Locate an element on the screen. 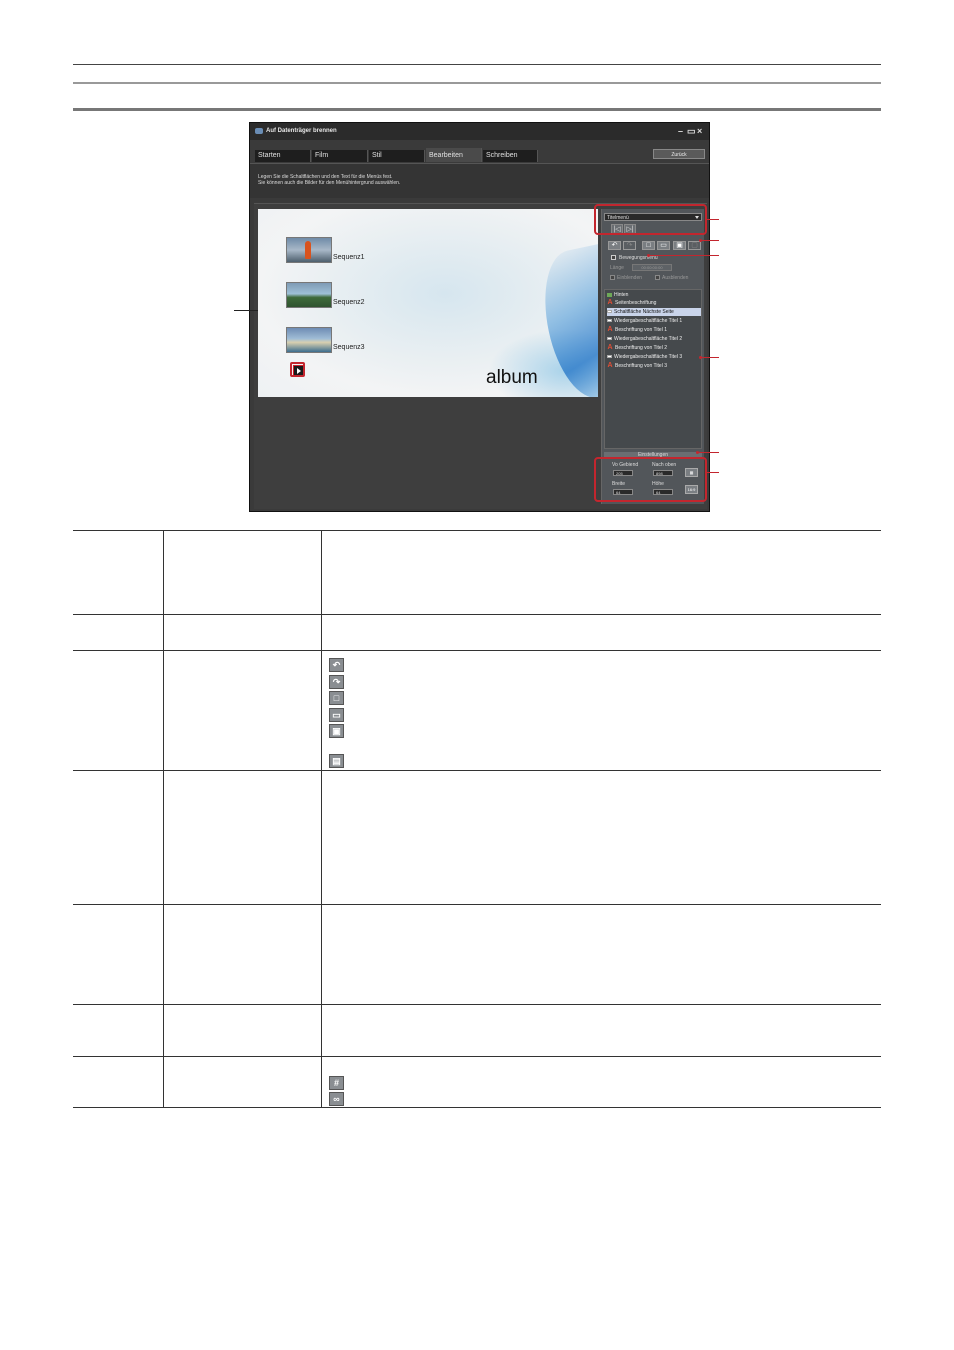 This screenshot has height=1350, width=954. list-item: A Beschriftung von Titel 1 is located at coordinates (654, 330).